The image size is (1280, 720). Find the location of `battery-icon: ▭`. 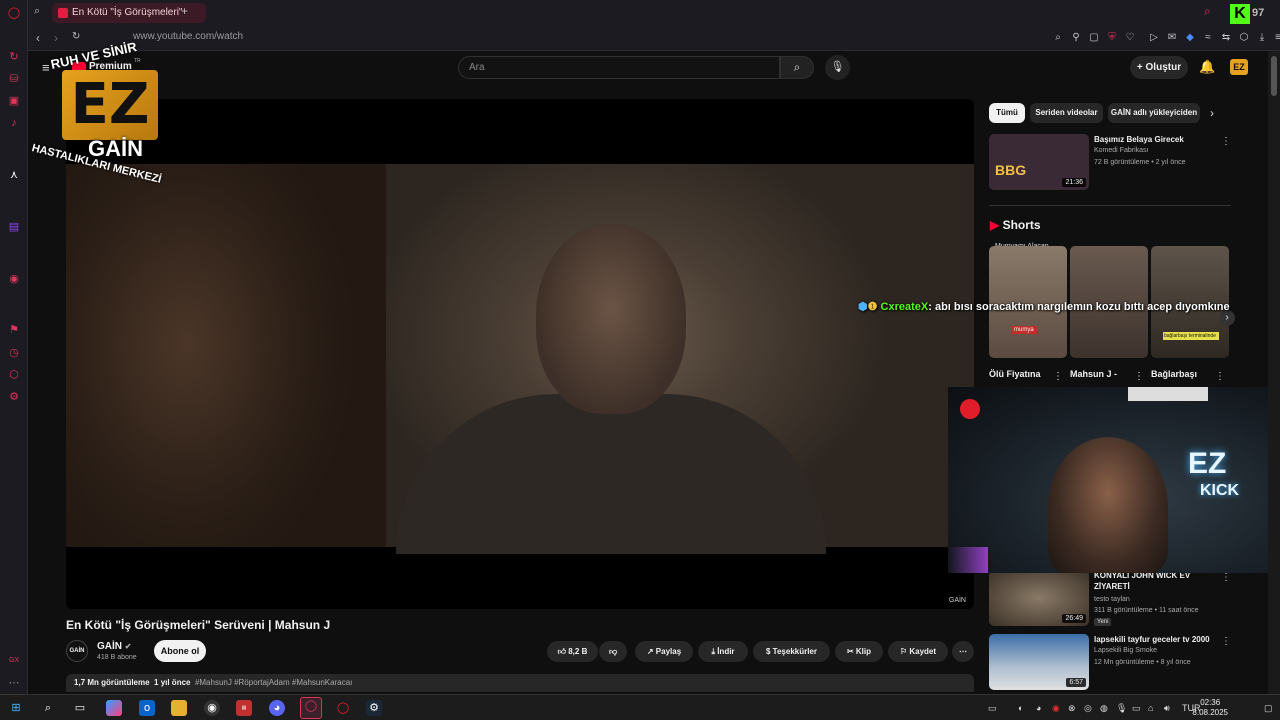

battery-icon: ▭ is located at coordinates (1136, 708).